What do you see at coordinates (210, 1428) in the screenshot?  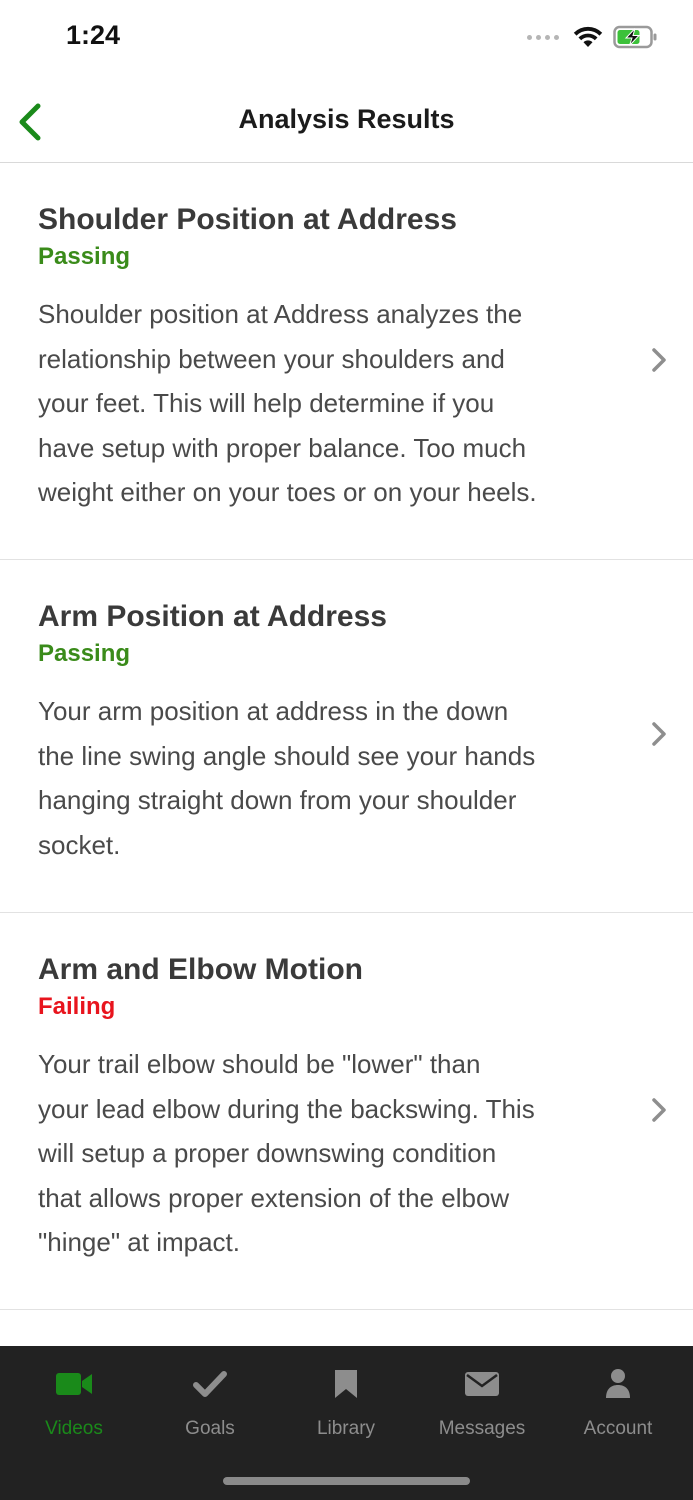 I see `tab-label: Goals` at bounding box center [210, 1428].